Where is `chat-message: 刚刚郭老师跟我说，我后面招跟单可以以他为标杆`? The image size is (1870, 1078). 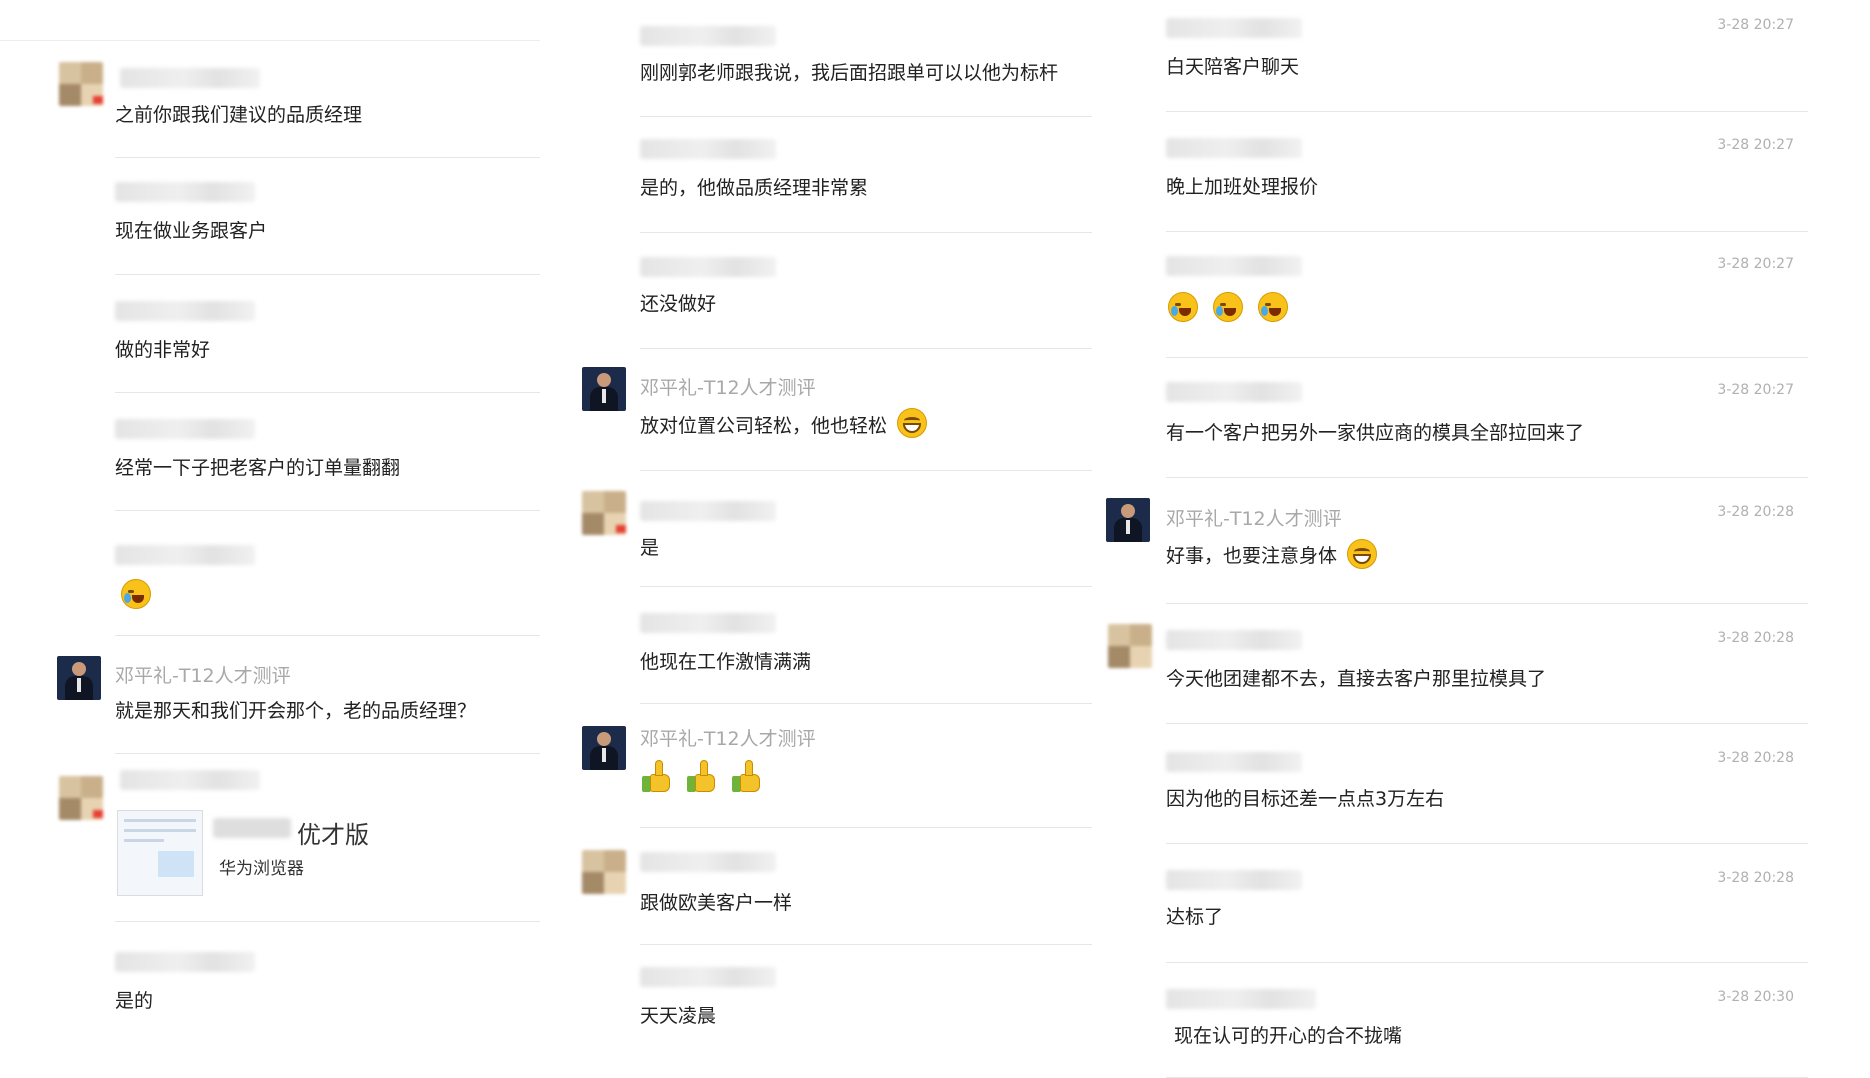
chat-message: 刚刚郭老师跟我说，我后面招跟单可以以他为标杆 is located at coordinates (866, 58).